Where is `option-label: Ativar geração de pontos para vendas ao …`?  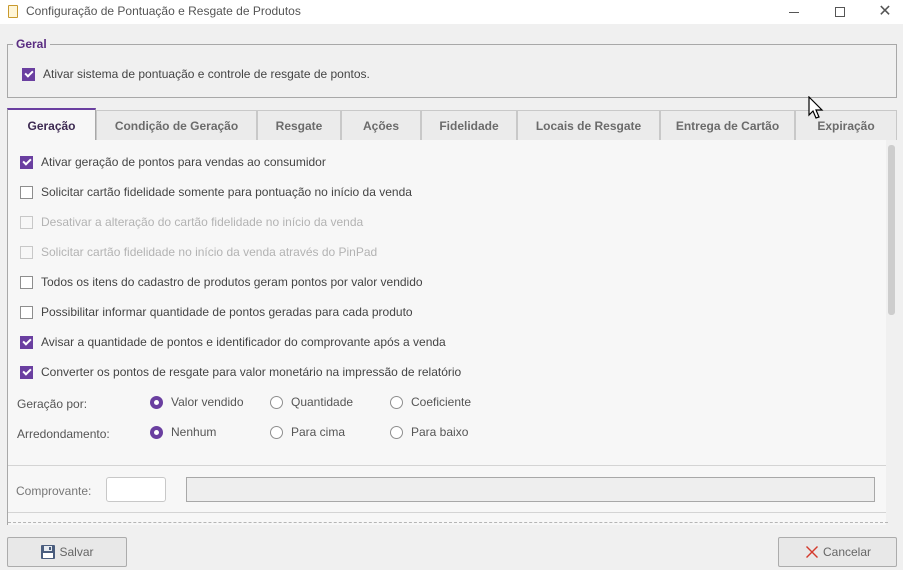 option-label: Ativar geração de pontos para vendas ao … is located at coordinates (183, 162).